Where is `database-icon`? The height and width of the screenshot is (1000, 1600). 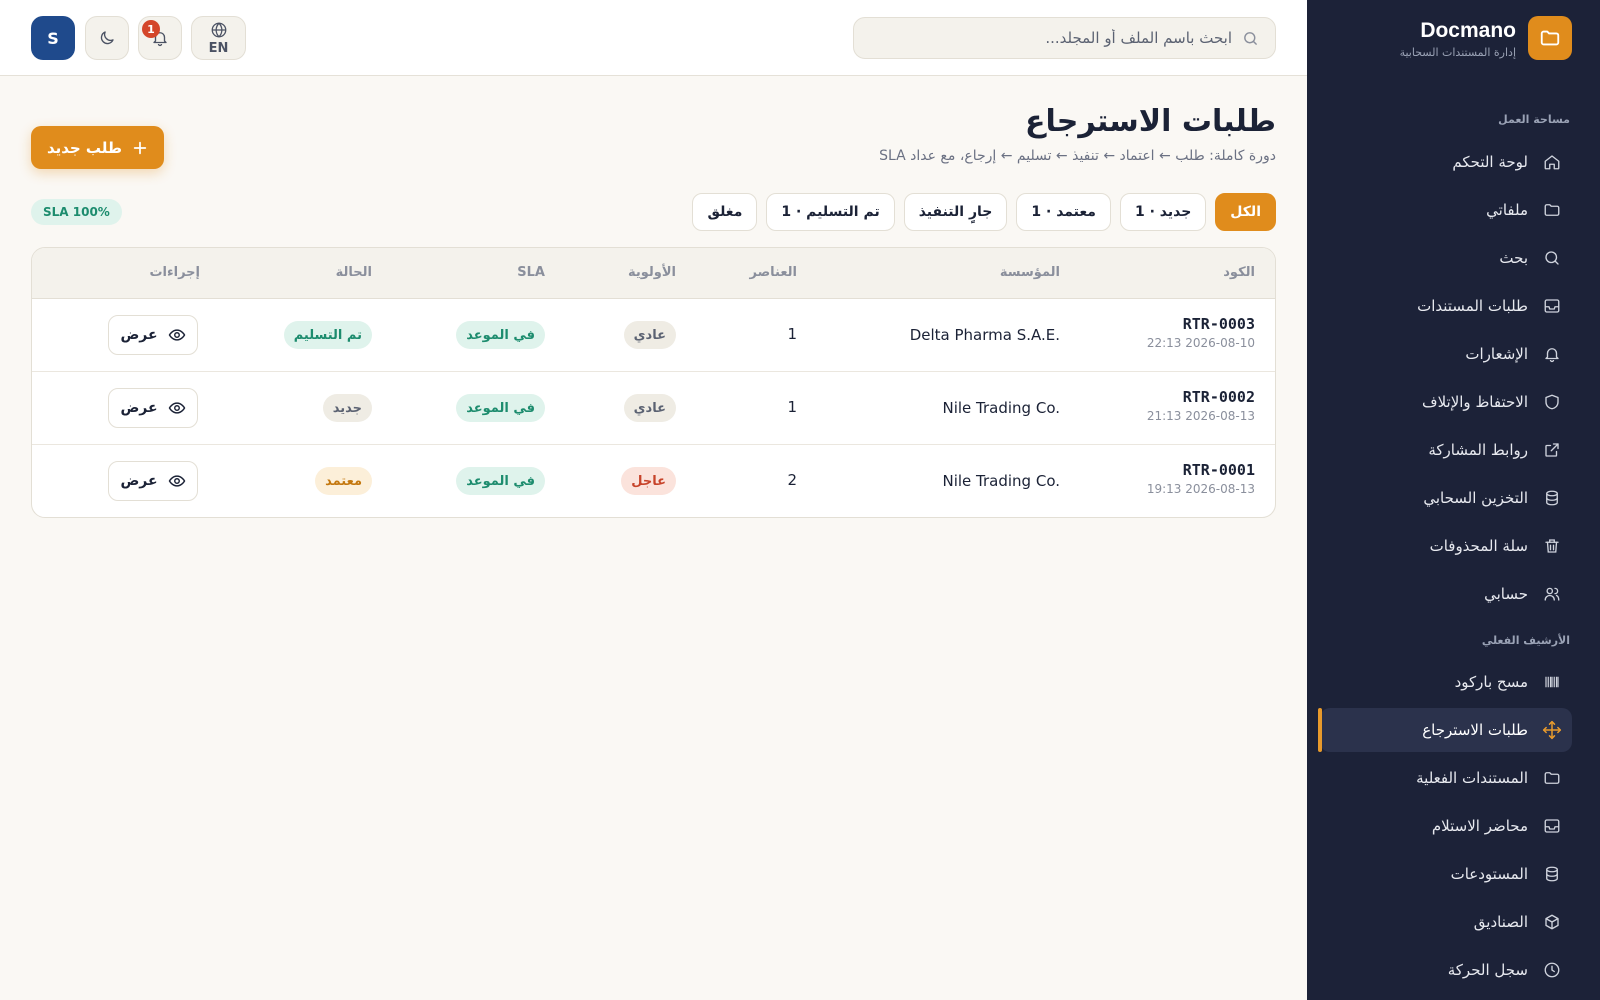 database-icon is located at coordinates (1552, 874).